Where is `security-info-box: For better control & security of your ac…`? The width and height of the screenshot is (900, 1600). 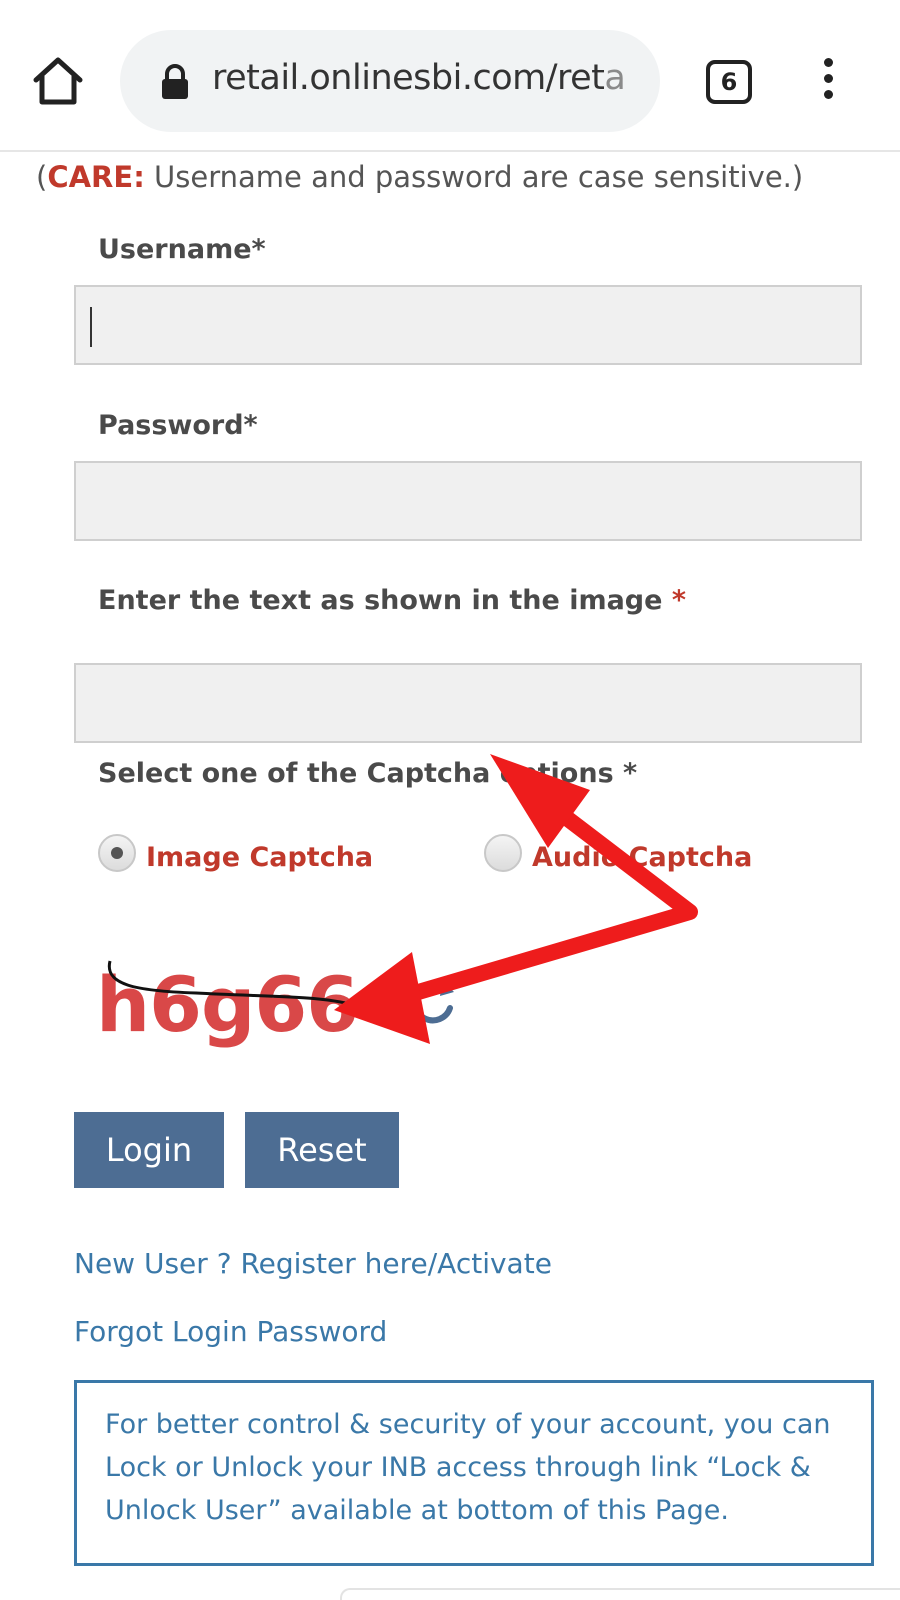 security-info-box: For better control & security of your ac… is located at coordinates (474, 1473).